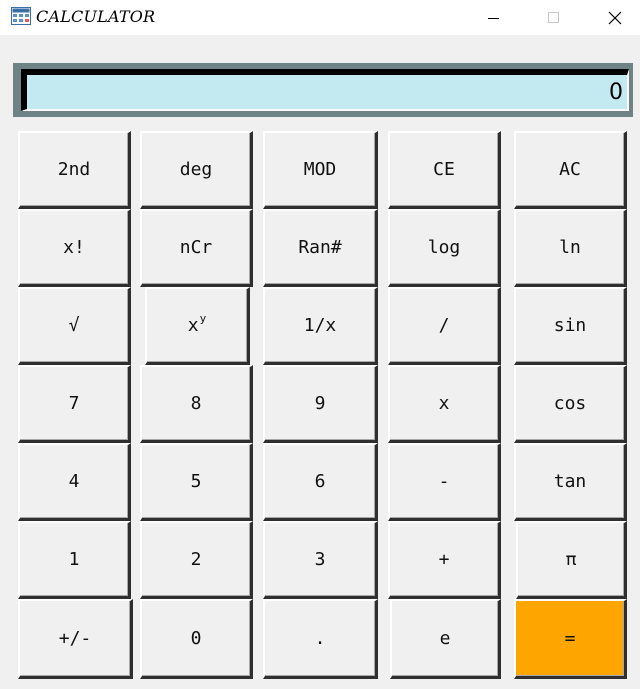 The image size is (640, 689). I want to click on minimize-button, so click(494, 17).